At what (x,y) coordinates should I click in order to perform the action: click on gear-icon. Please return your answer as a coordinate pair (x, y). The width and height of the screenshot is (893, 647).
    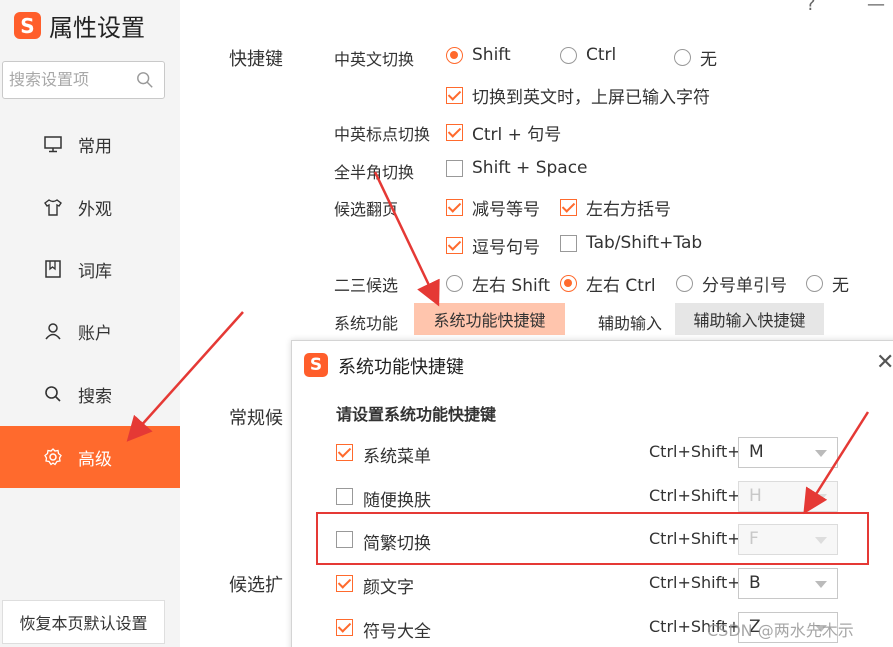
    Looking at the image, I should click on (53, 457).